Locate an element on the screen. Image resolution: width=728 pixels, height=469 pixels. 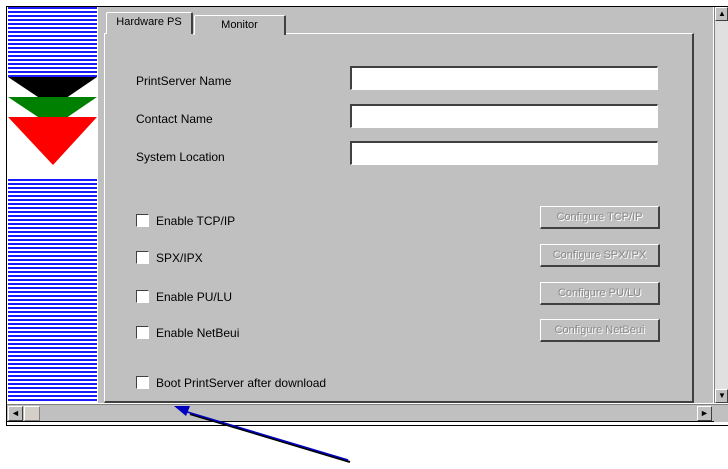
tab-monitor: Monitor is located at coordinates (240, 25).